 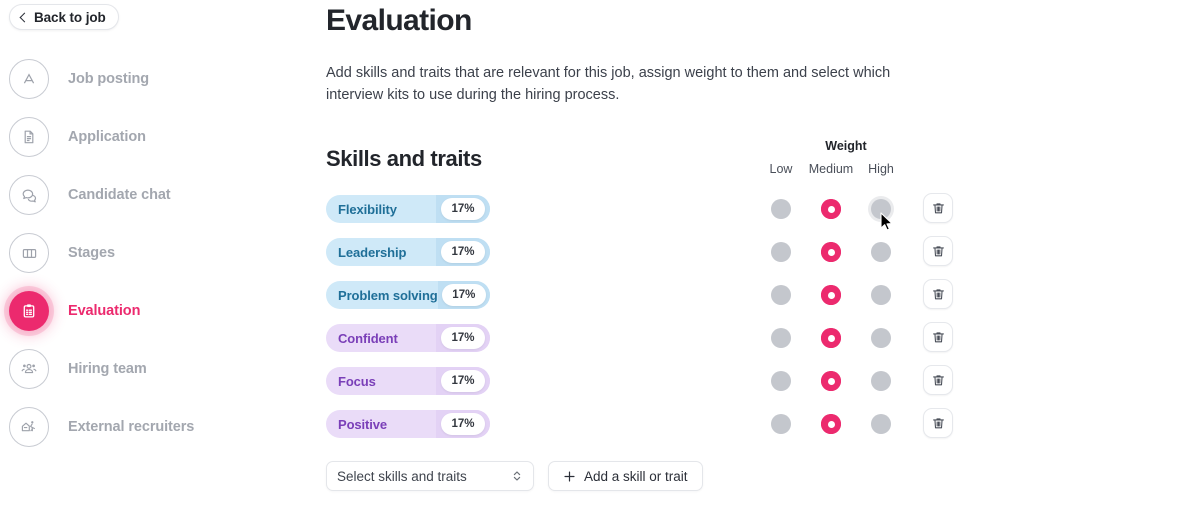 I want to click on sidebar-item-external-recruiters: External recruiters, so click(x=160, y=427).